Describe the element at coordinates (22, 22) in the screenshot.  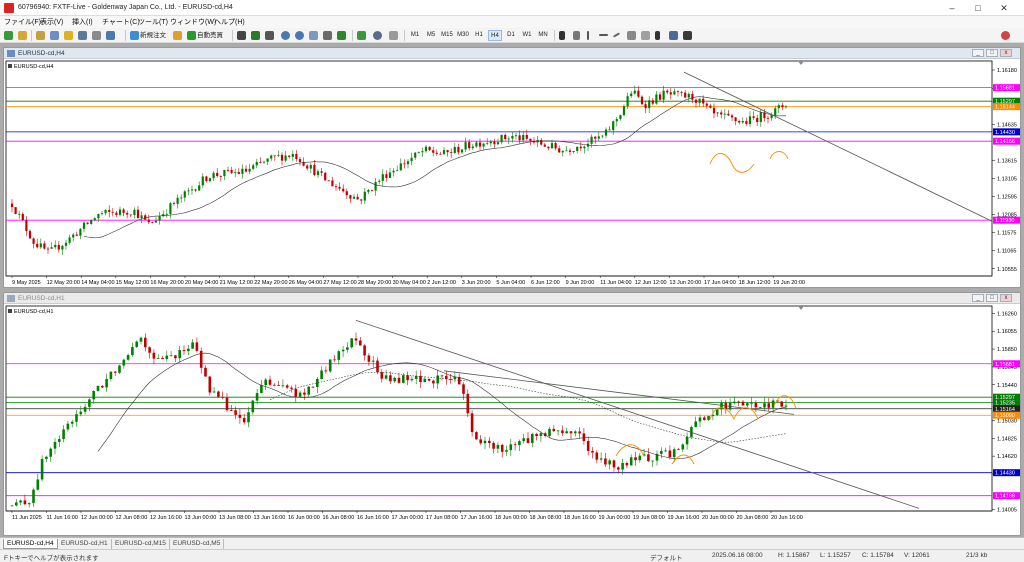
I see `menu-file: ファイル(F)` at that location.